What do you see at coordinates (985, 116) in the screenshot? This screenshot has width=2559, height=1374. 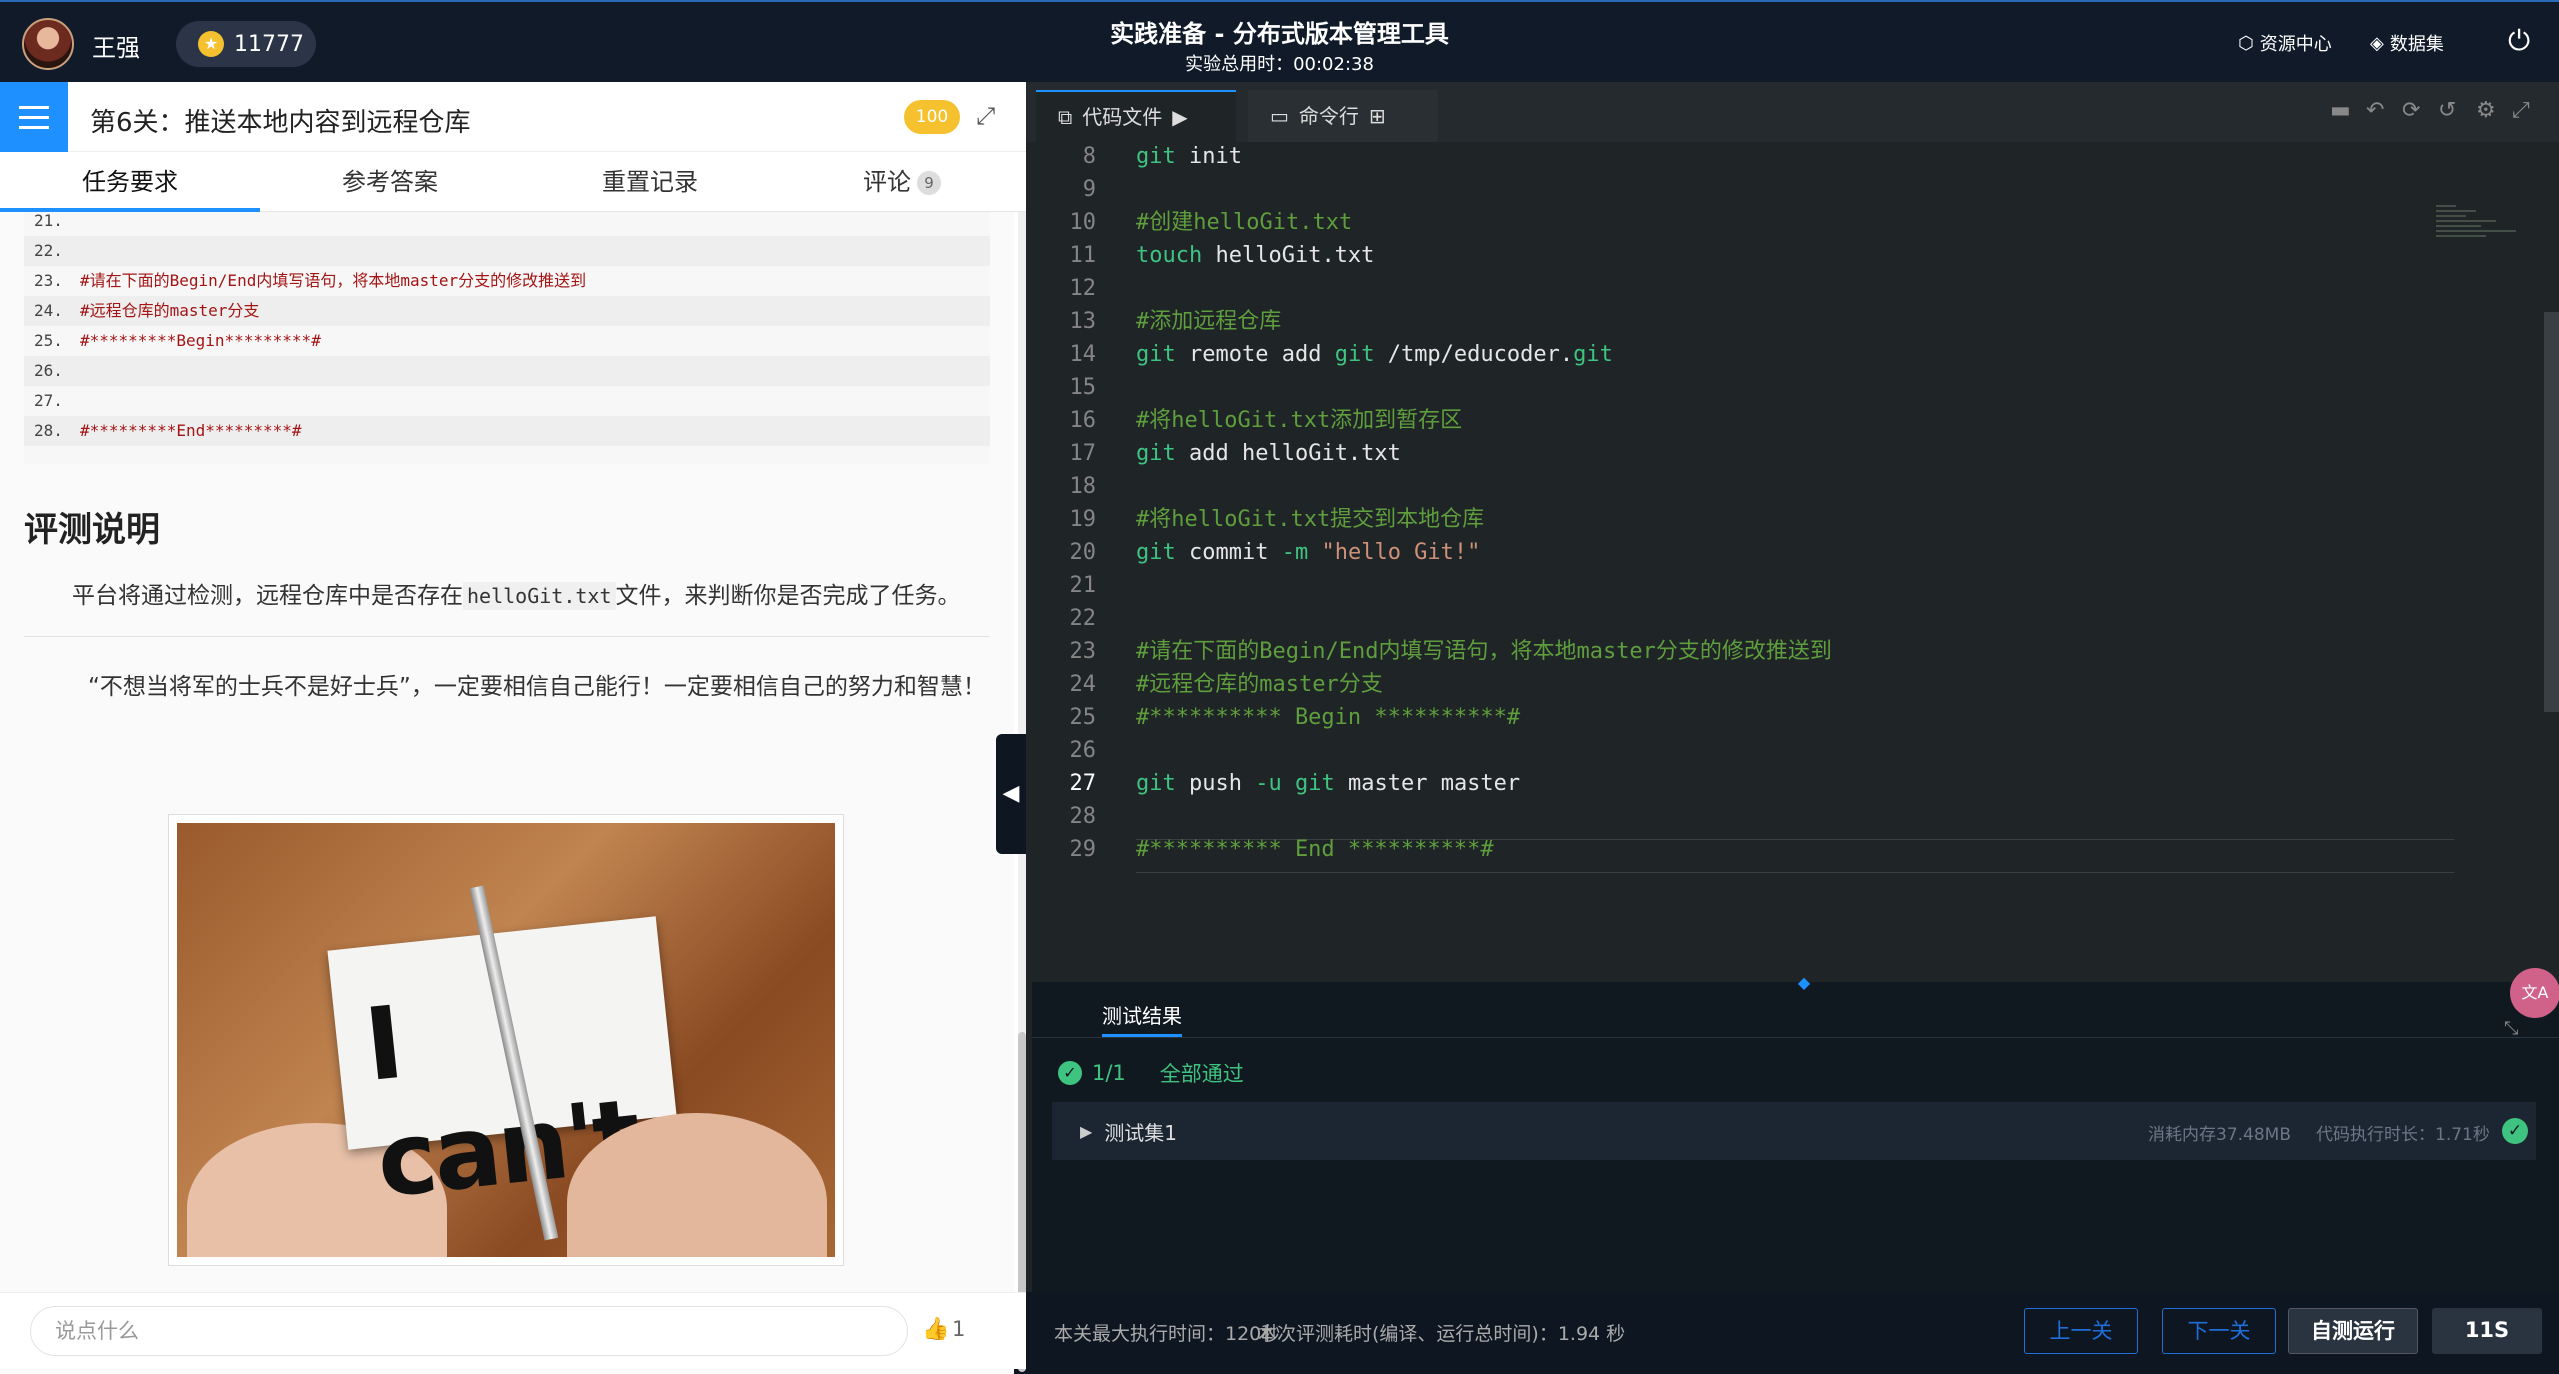 I see `expand-icon: ⤢` at bounding box center [985, 116].